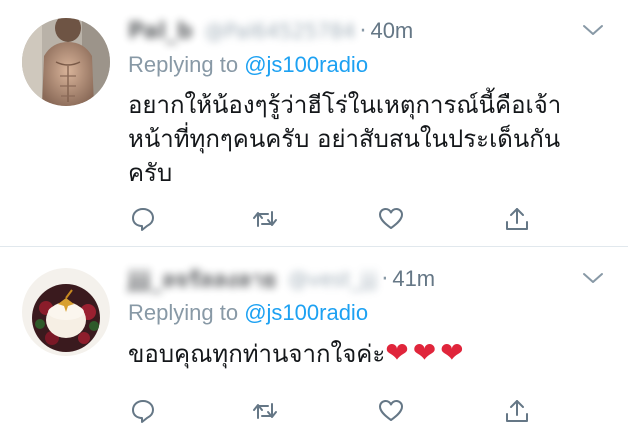 Image resolution: width=628 pixels, height=429 pixels. I want to click on divider, so click(314, 246).